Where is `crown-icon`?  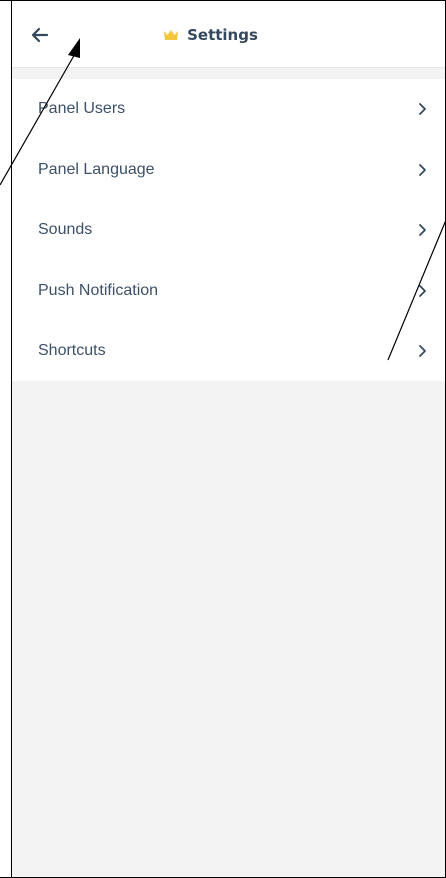
crown-icon is located at coordinates (171, 34).